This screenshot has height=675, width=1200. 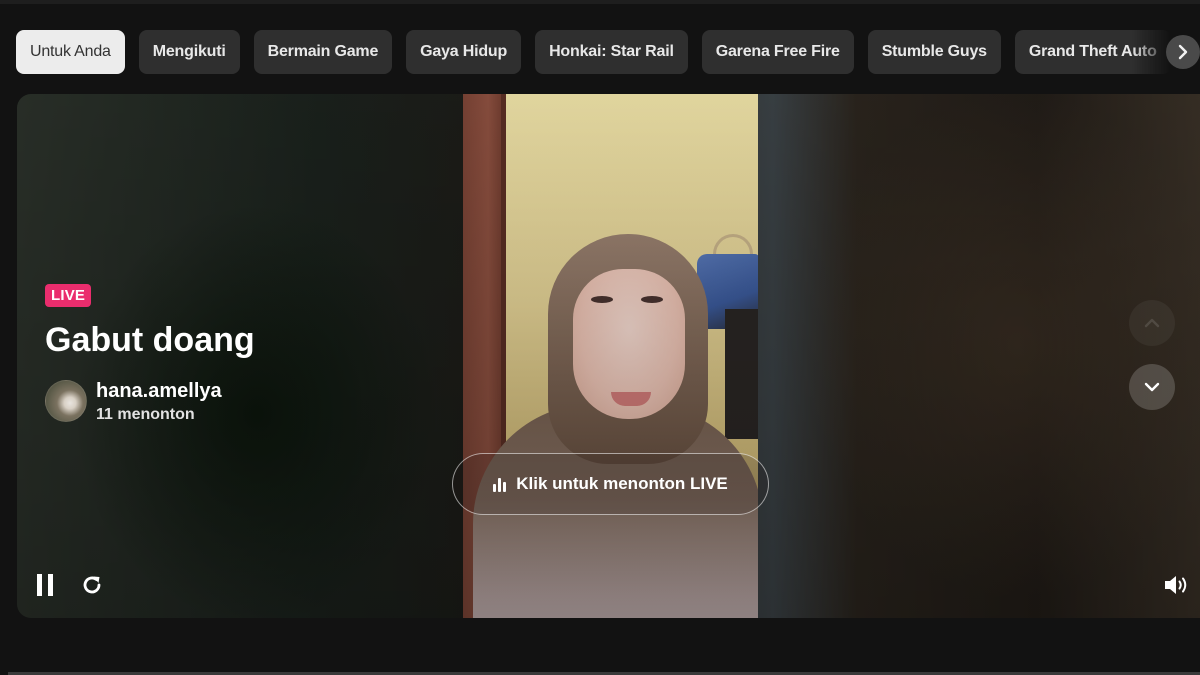 I want to click on watch-live-label: Klik untuk menonton LIVE, so click(x=622, y=483).